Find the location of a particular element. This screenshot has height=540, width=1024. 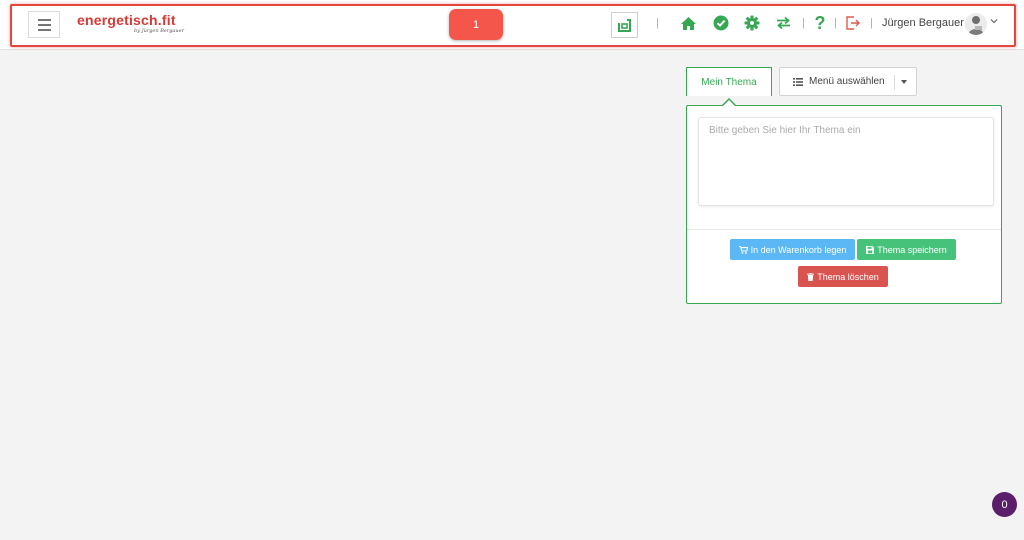

home-icon is located at coordinates (688, 23).